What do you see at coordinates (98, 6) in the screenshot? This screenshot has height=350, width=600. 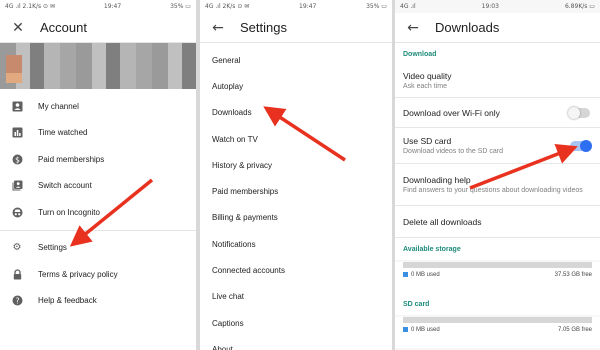 I see `status-bar: 4G .ıl 2.1K/s ⊙ ✉ 19:47 35% ▭` at bounding box center [98, 6].